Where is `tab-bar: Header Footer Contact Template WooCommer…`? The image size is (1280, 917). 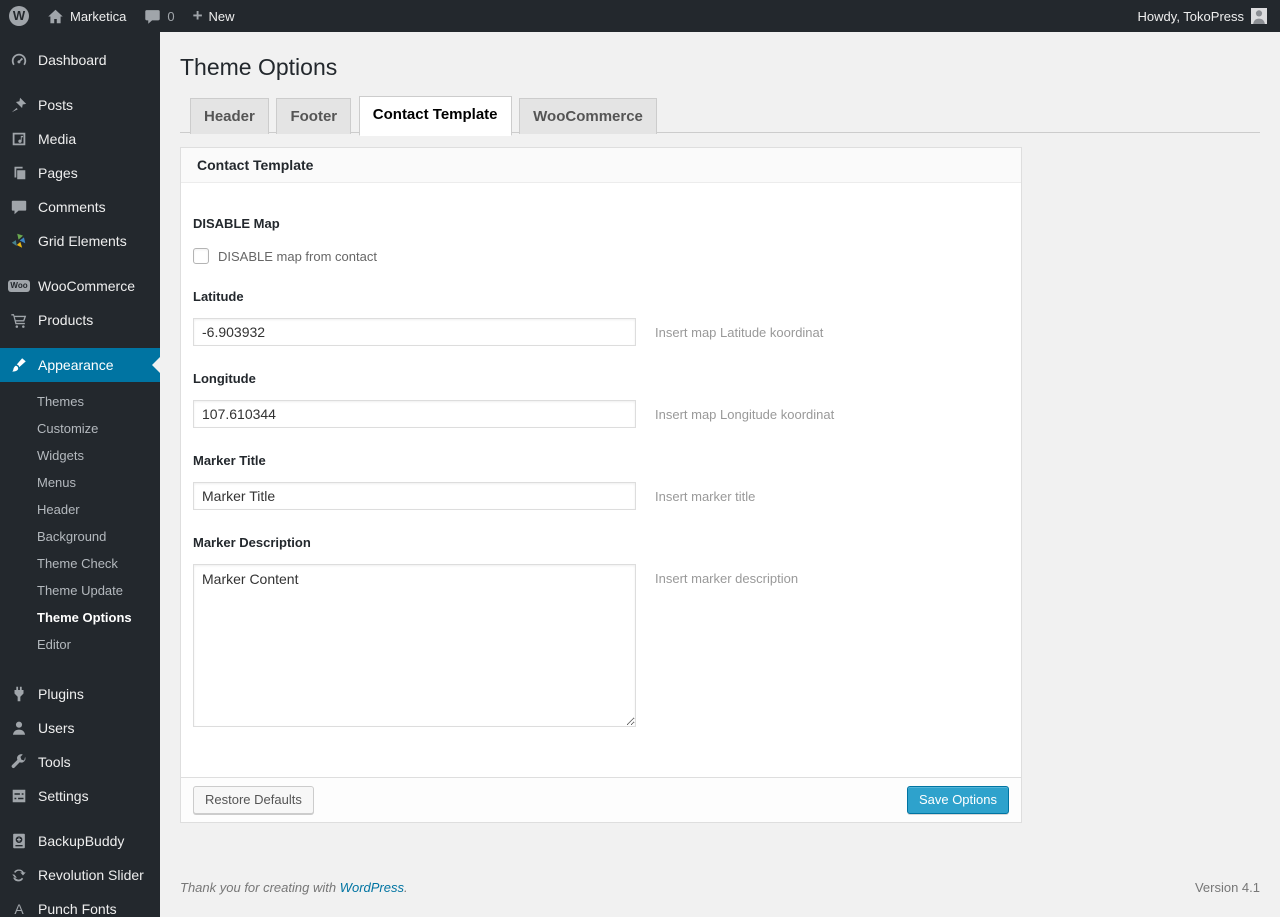 tab-bar: Header Footer Contact Template WooCommer… is located at coordinates (720, 116).